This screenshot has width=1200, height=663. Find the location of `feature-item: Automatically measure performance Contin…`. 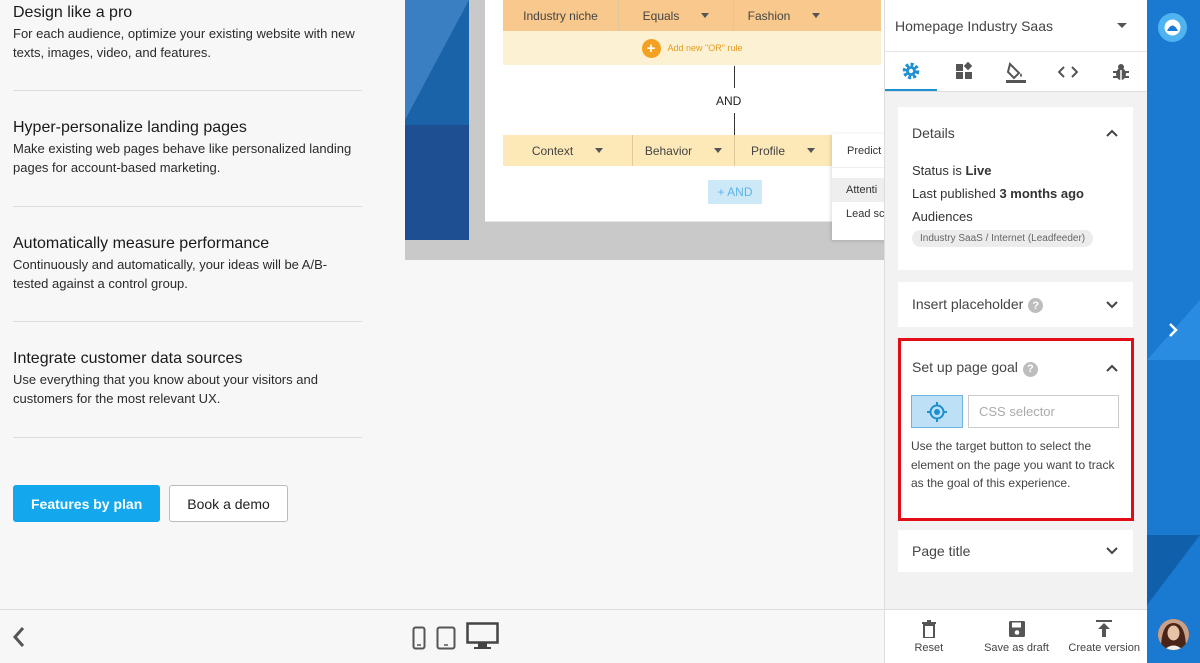

feature-item: Automatically measure performance Contin… is located at coordinates (187, 278).